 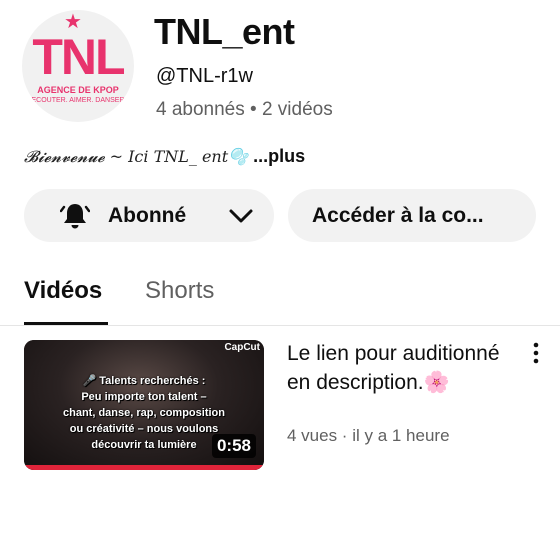 What do you see at coordinates (179, 291) in the screenshot?
I see `tab-shorts: Shorts` at bounding box center [179, 291].